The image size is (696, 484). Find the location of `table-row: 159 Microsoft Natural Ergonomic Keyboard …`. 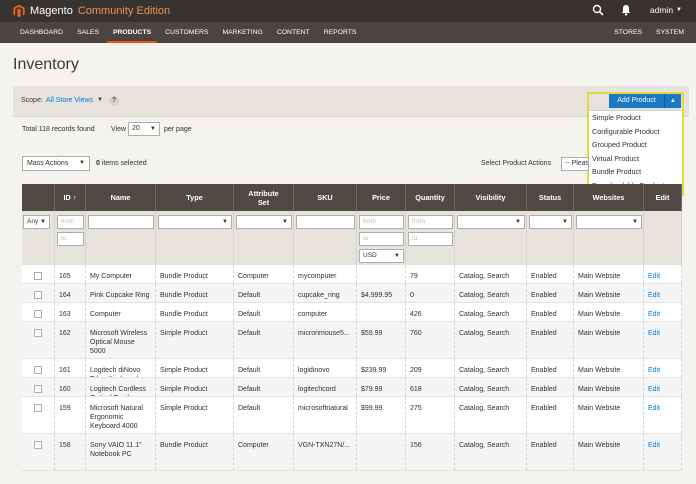

table-row: 159 Microsoft Natural Ergonomic Keyboard … is located at coordinates (352, 415).